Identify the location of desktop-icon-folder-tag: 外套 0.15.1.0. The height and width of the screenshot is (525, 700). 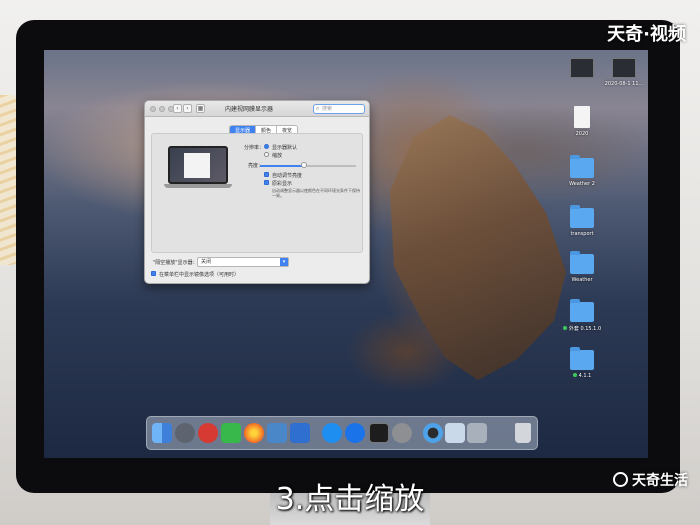
(582, 315).